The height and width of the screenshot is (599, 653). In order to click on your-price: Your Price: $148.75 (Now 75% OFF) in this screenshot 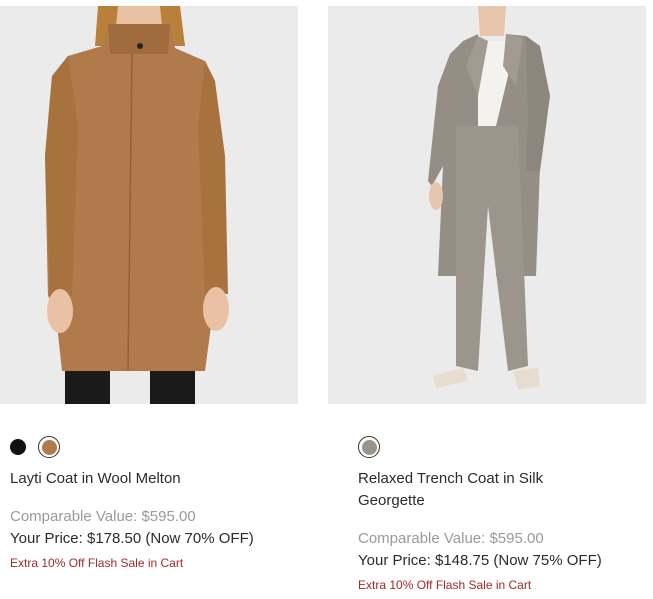, I will do `click(480, 560)`.